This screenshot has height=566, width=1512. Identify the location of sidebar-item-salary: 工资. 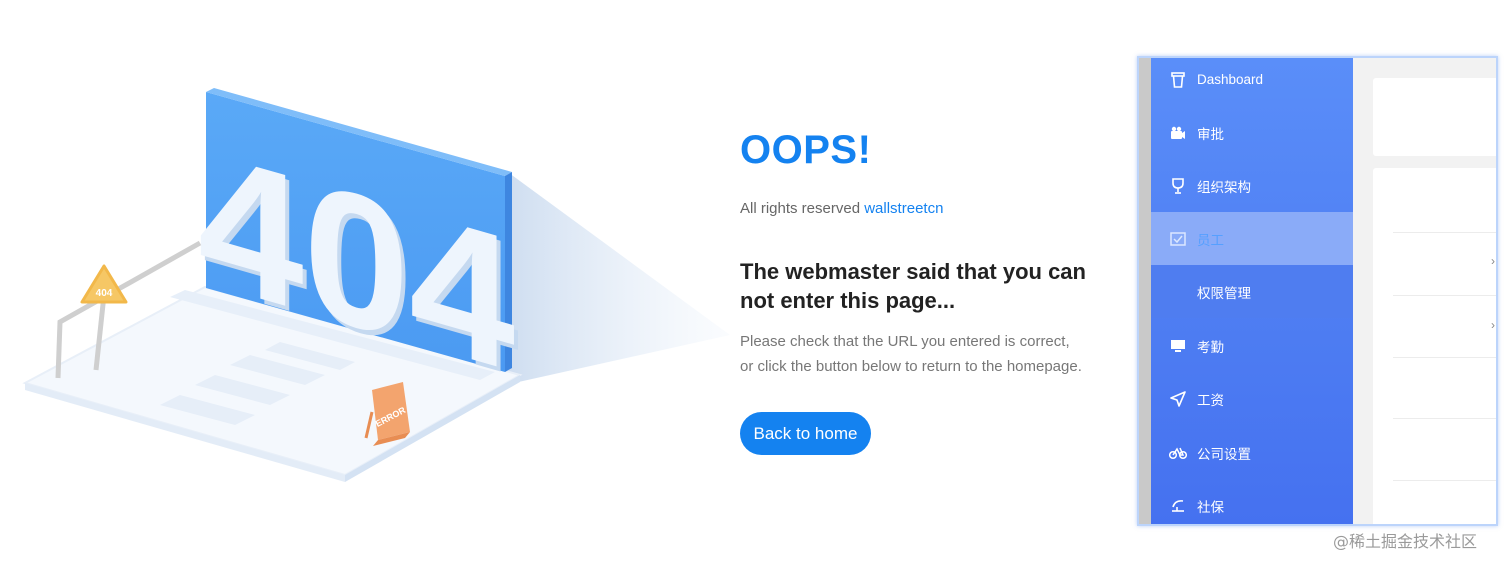
(1252, 398).